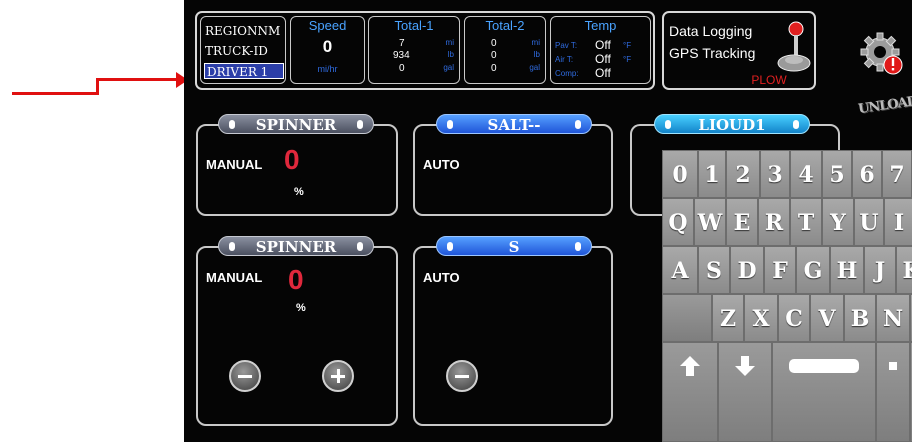 This screenshot has width=912, height=442. I want to click on id-panel: REGIONNM TRUCK-ID DRIVER 1, so click(243, 50).